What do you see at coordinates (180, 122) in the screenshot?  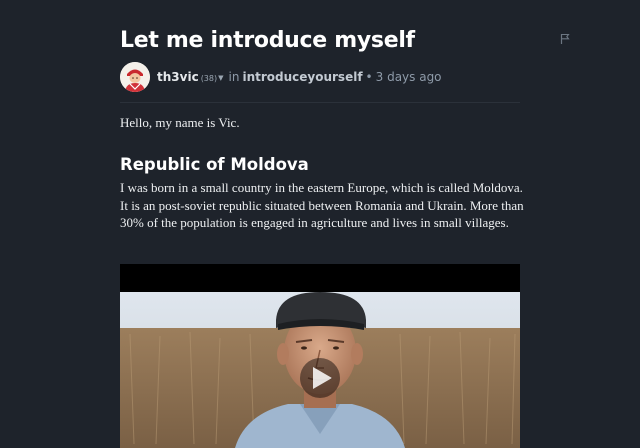 I see `greeting-text: Hello, my name is Vic.` at bounding box center [180, 122].